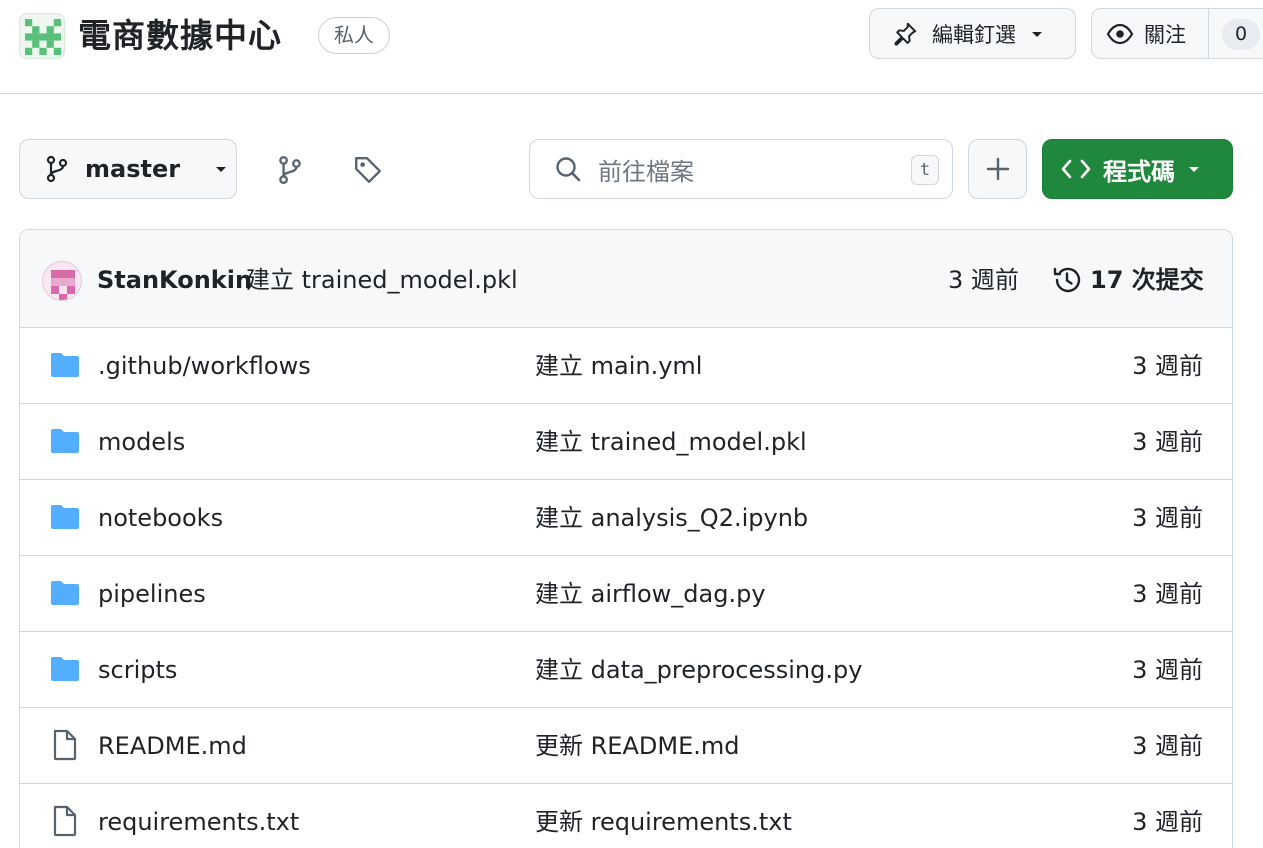 The width and height of the screenshot is (1263, 848). I want to click on file-row: requirements.txt 更新 requirements.txt 3 週前, so click(626, 816).